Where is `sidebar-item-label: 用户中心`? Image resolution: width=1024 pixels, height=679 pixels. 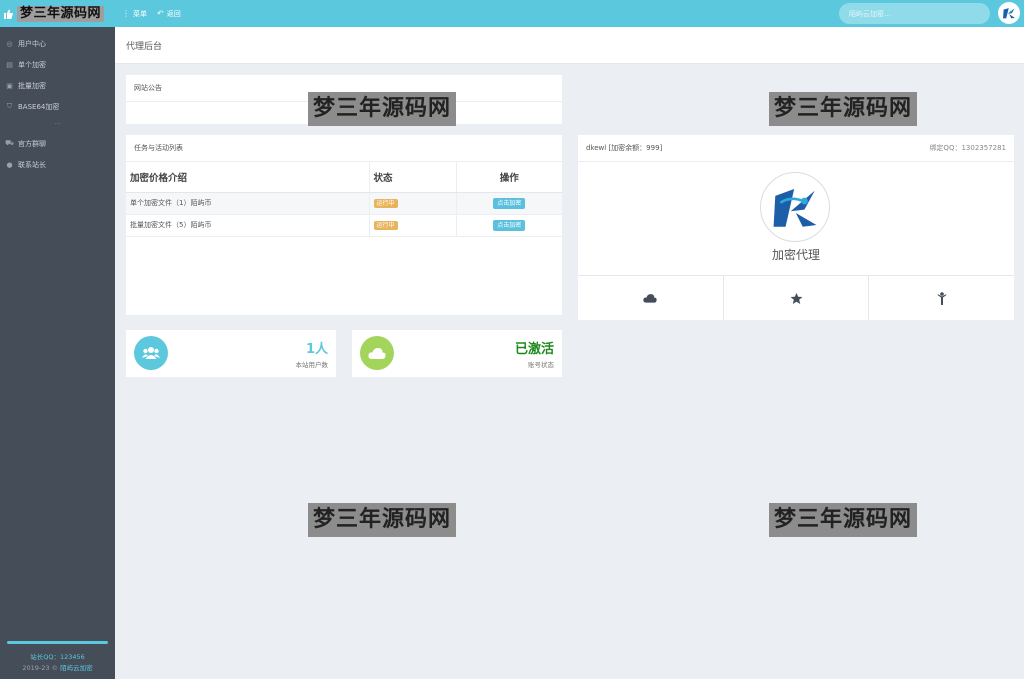
sidebar-item-label: 用户中心 is located at coordinates (32, 43).